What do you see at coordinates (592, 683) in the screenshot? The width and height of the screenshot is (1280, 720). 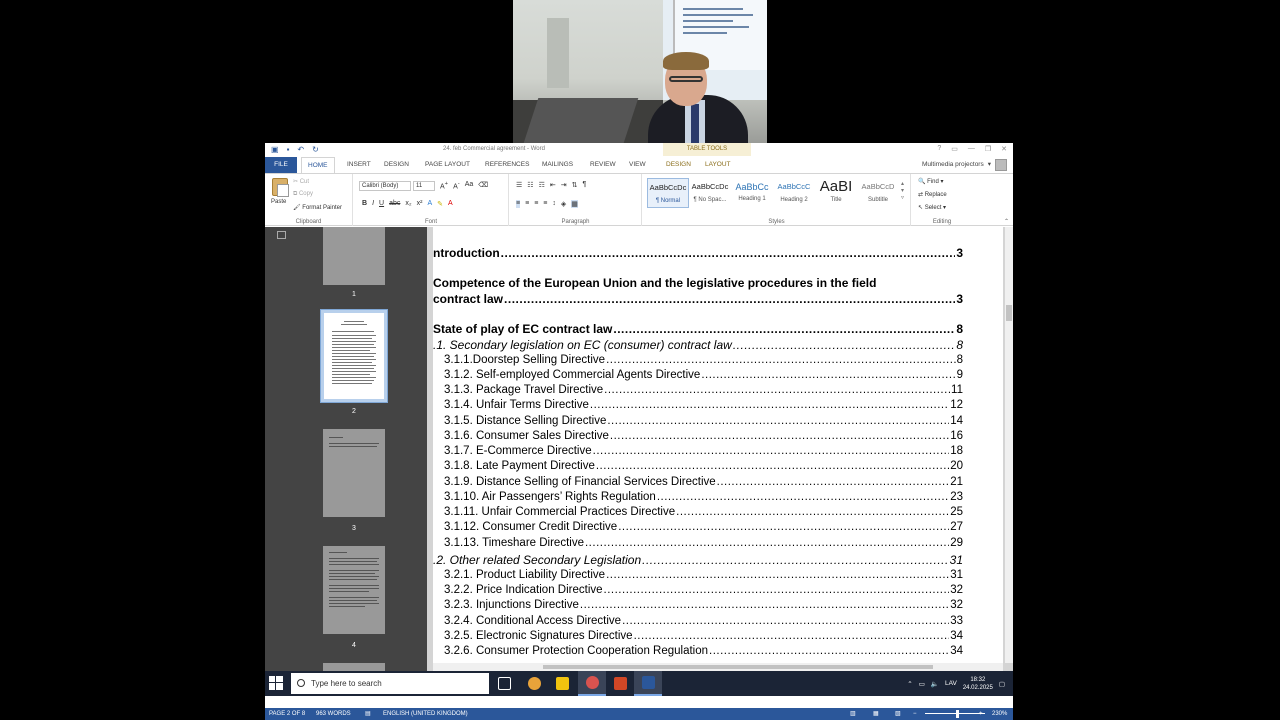 I see `taskbar-chrome-alt-button` at bounding box center [592, 683].